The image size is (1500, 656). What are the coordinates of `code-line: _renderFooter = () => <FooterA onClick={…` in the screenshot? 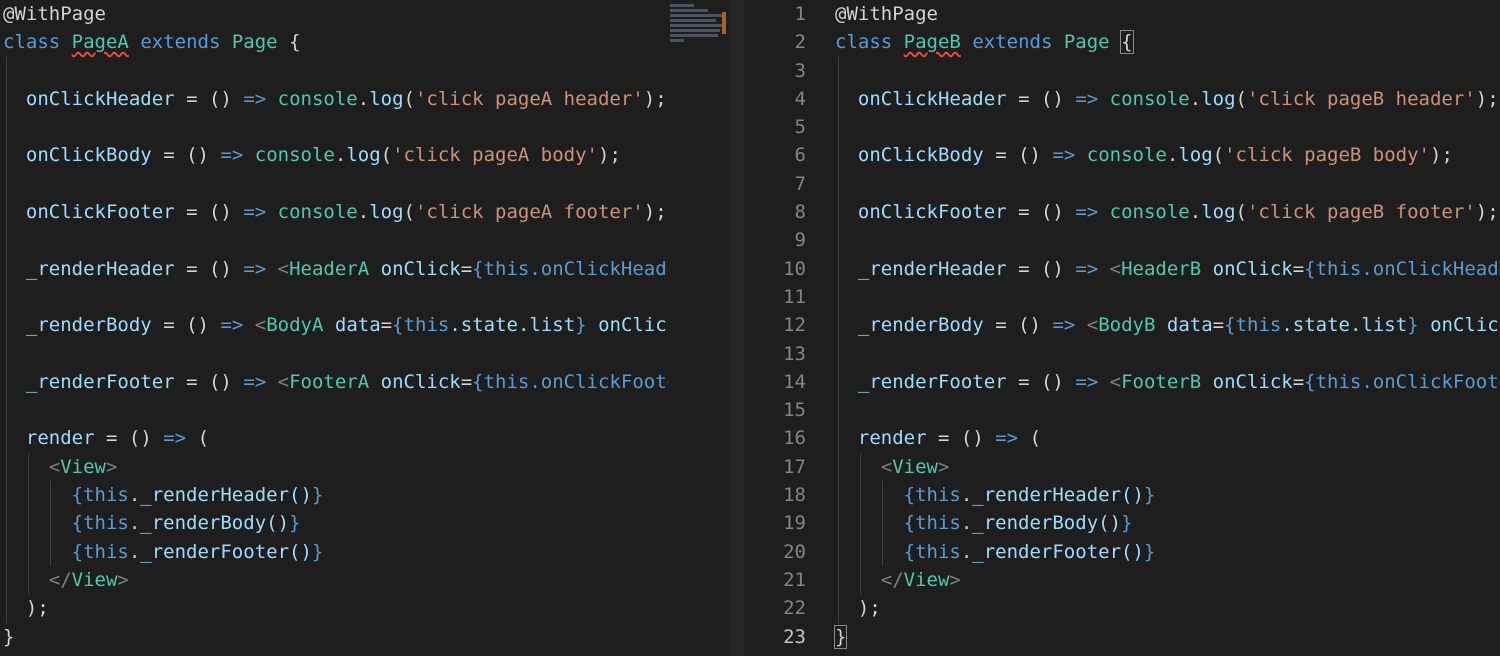 It's located at (346, 381).